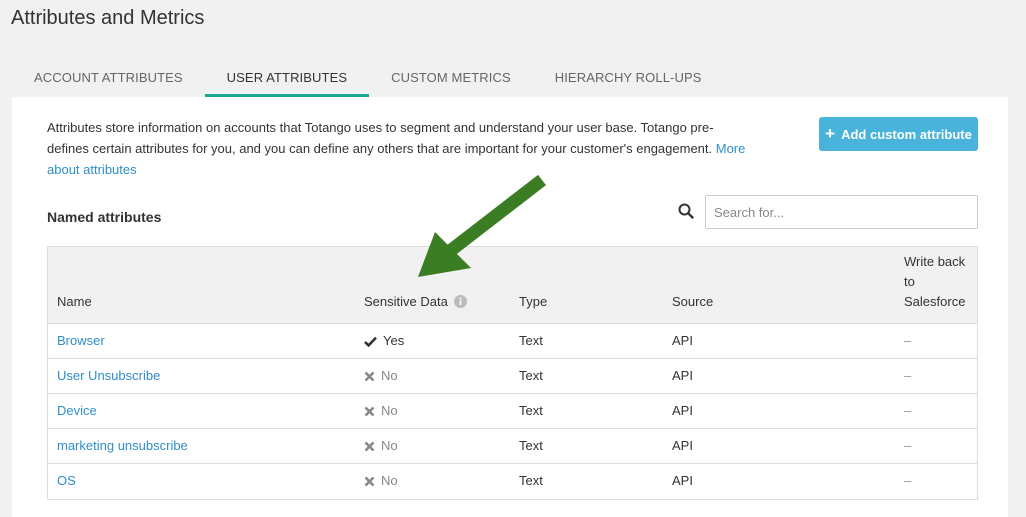 This screenshot has width=1026, height=517. What do you see at coordinates (512, 341) in the screenshot?
I see `table-row: Browser Yes Text API –` at bounding box center [512, 341].